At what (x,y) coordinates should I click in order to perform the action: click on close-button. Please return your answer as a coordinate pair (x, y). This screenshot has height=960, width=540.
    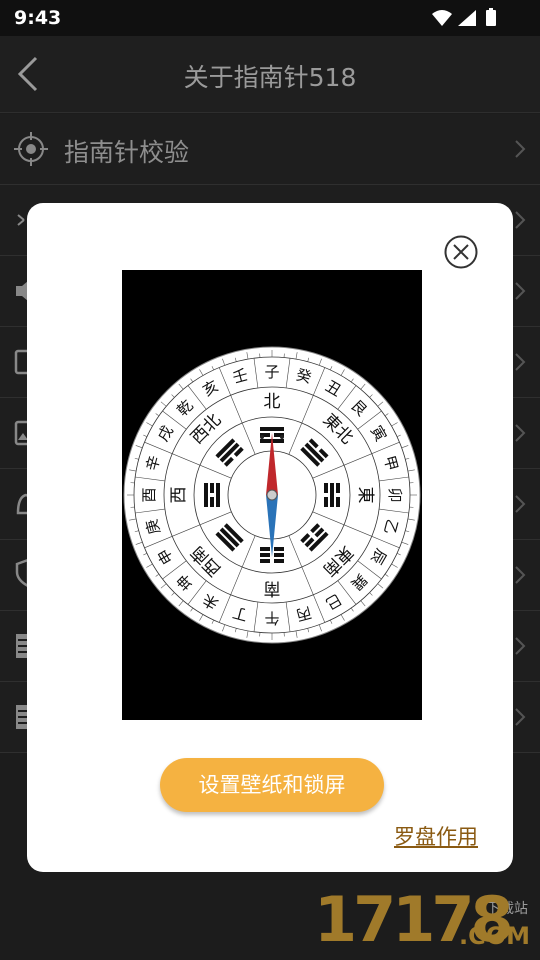
    Looking at the image, I should click on (461, 252).